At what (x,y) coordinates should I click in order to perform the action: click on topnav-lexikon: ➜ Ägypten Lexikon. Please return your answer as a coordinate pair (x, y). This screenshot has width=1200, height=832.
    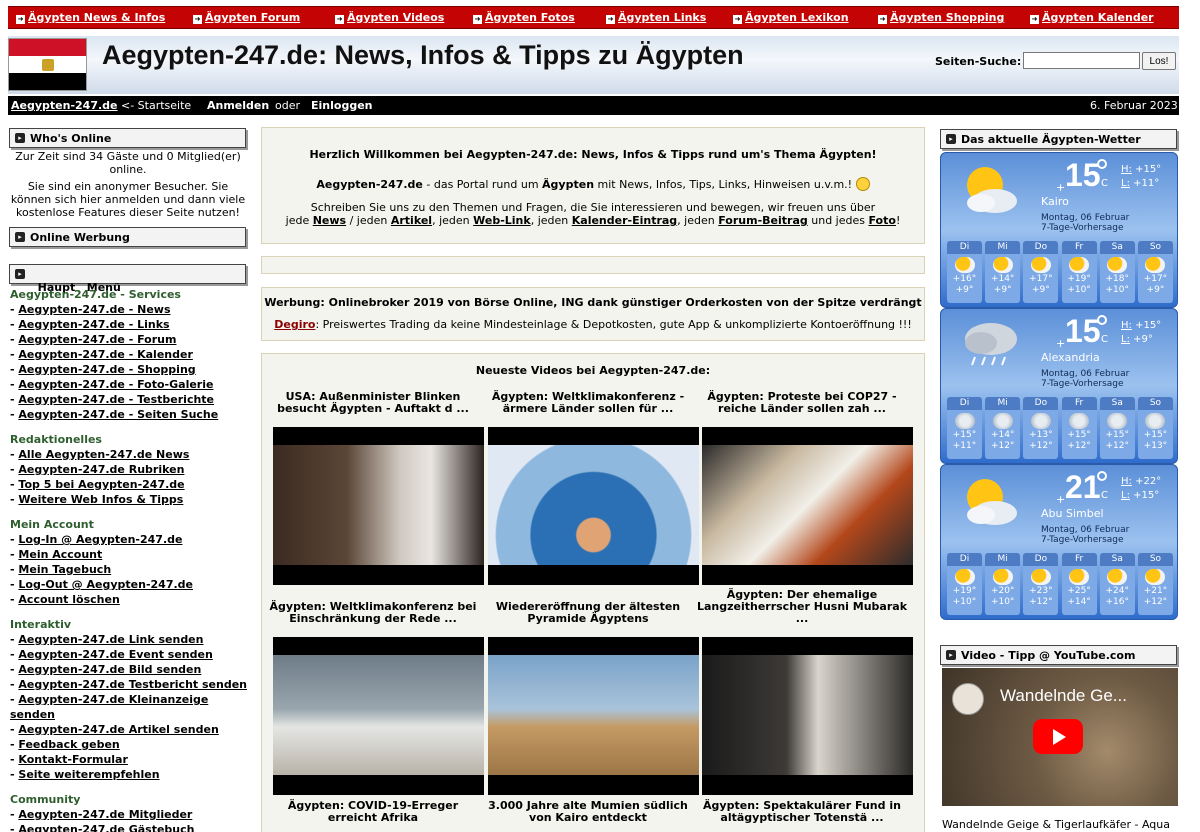
    Looking at the image, I should click on (791, 17).